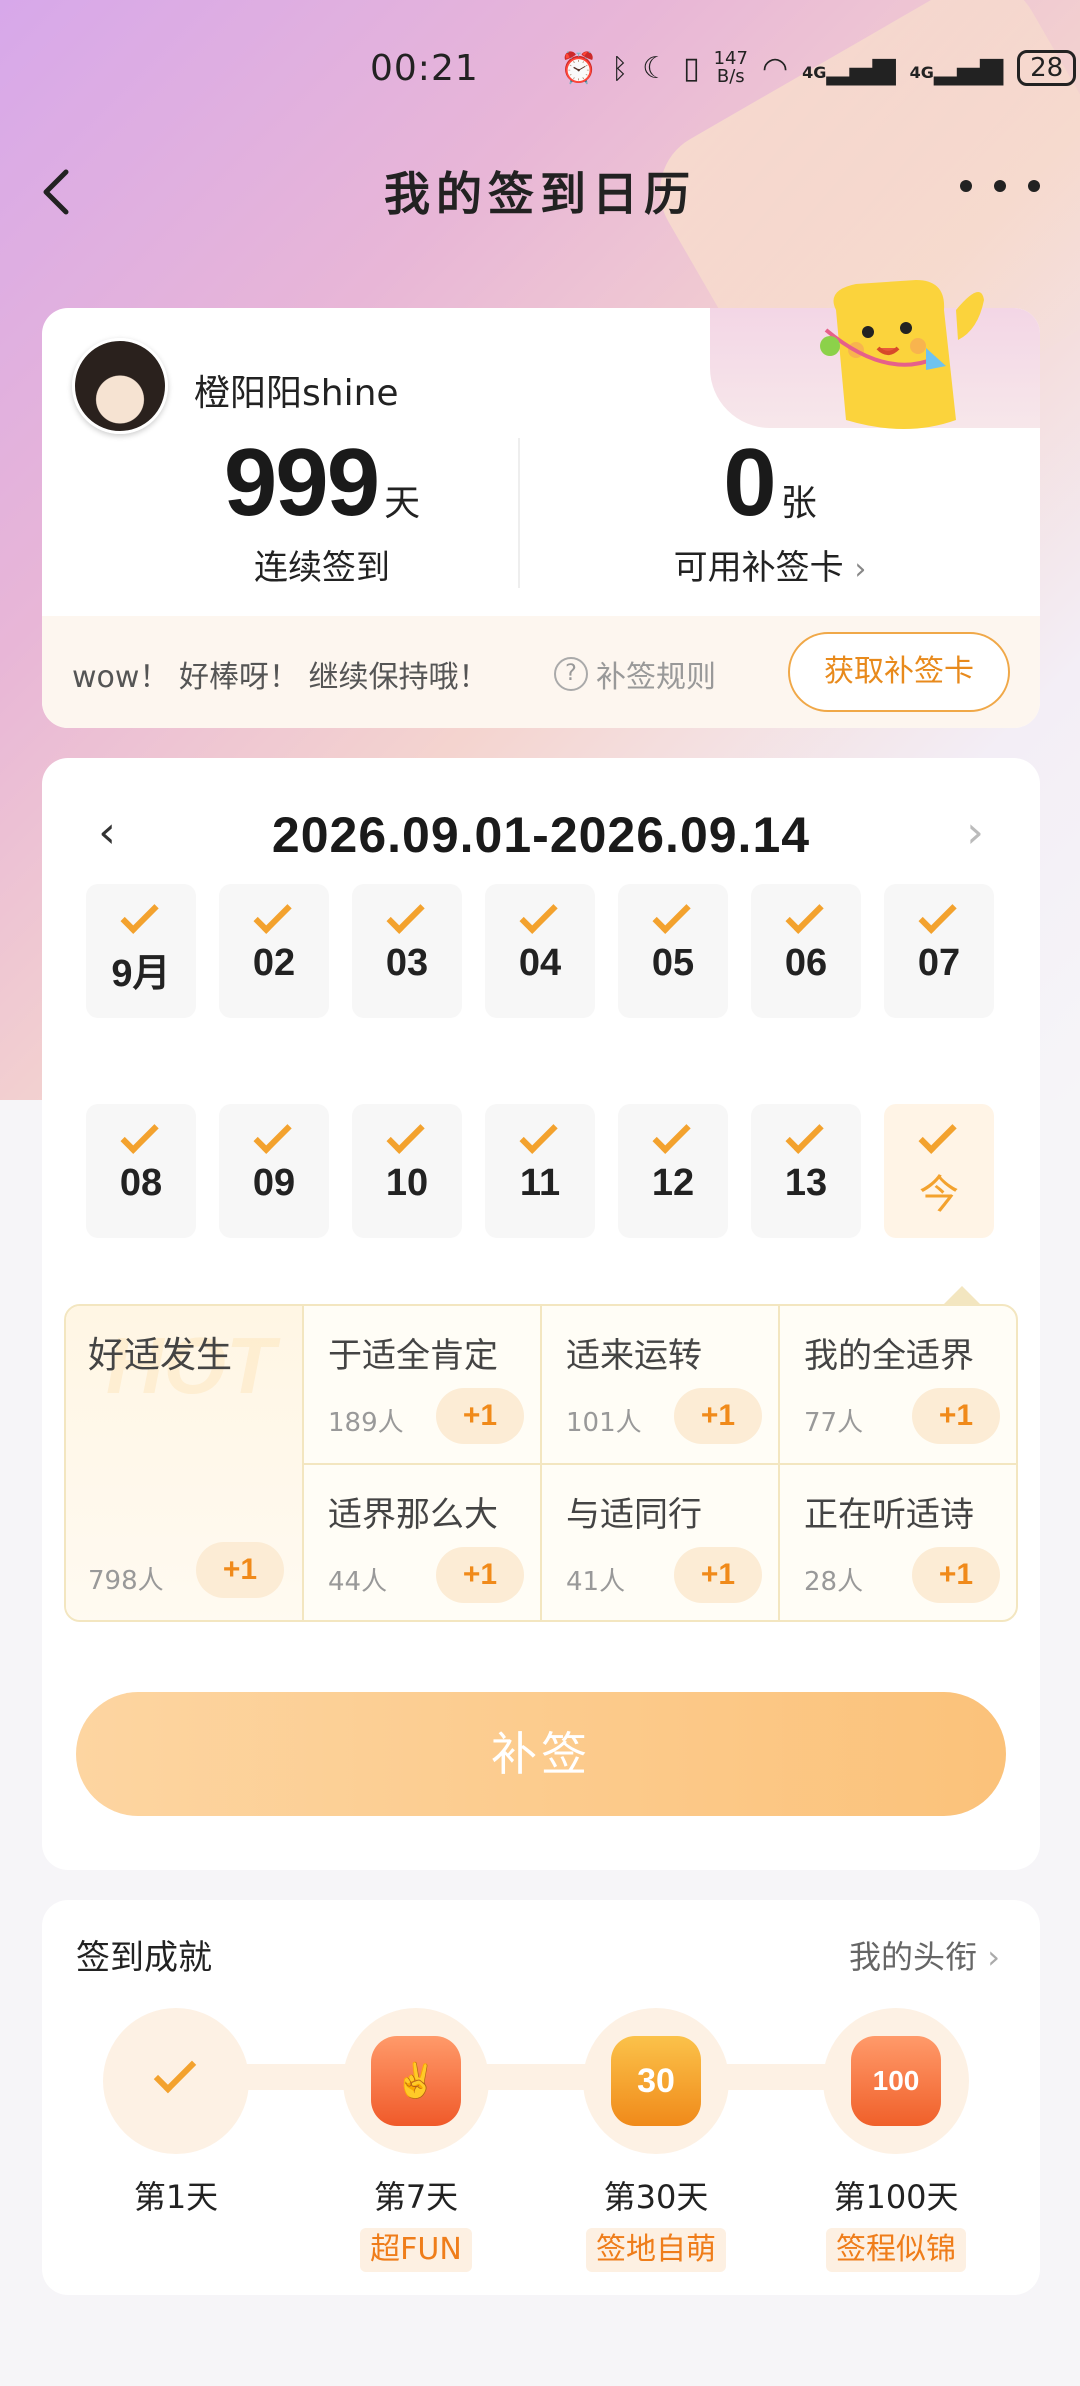 Image resolution: width=1080 pixels, height=2386 pixels. Describe the element at coordinates (673, 1183) in the screenshot. I see `day-label: 12` at that location.